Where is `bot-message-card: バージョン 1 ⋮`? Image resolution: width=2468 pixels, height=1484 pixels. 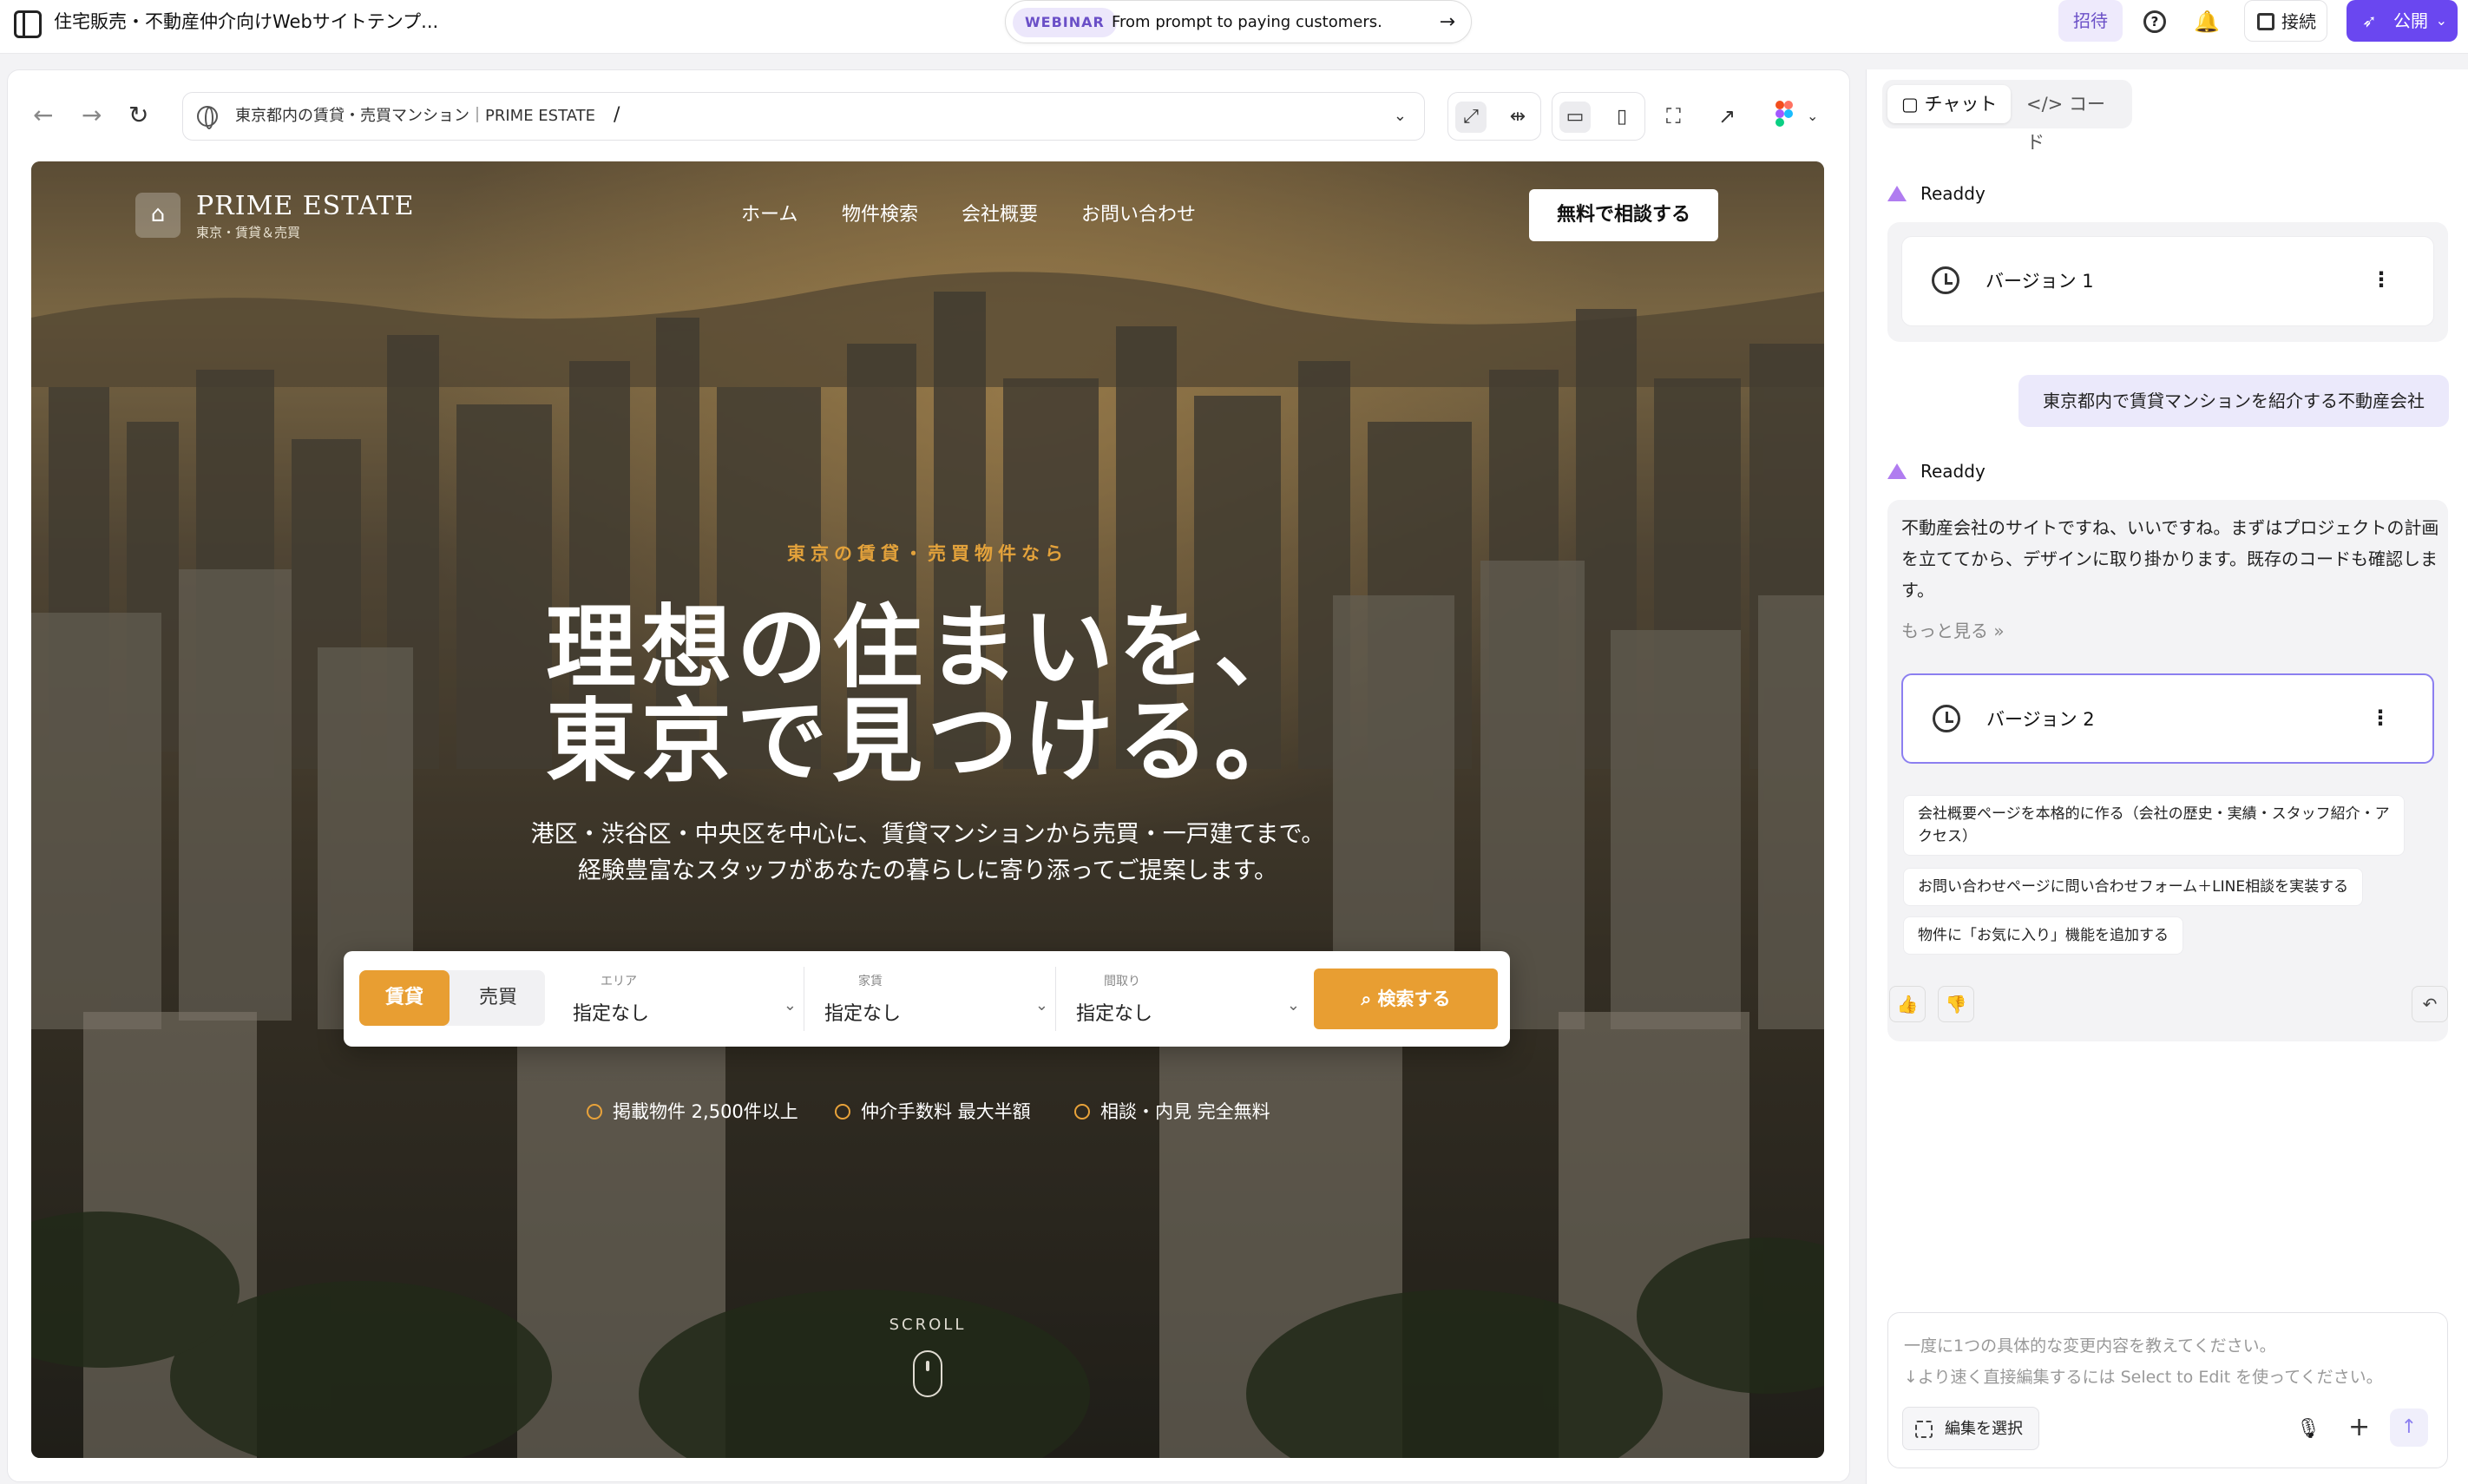 bot-message-card: バージョン 1 ⋮ is located at coordinates (2167, 282).